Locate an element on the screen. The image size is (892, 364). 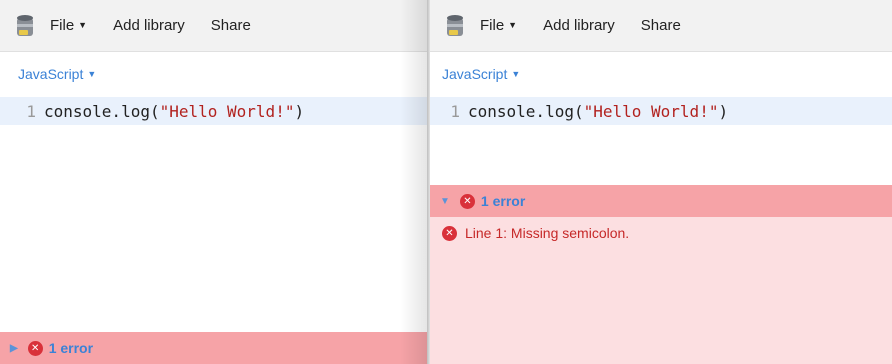
error-message: Line 1: Missing semicolon. is located at coordinates (547, 233).